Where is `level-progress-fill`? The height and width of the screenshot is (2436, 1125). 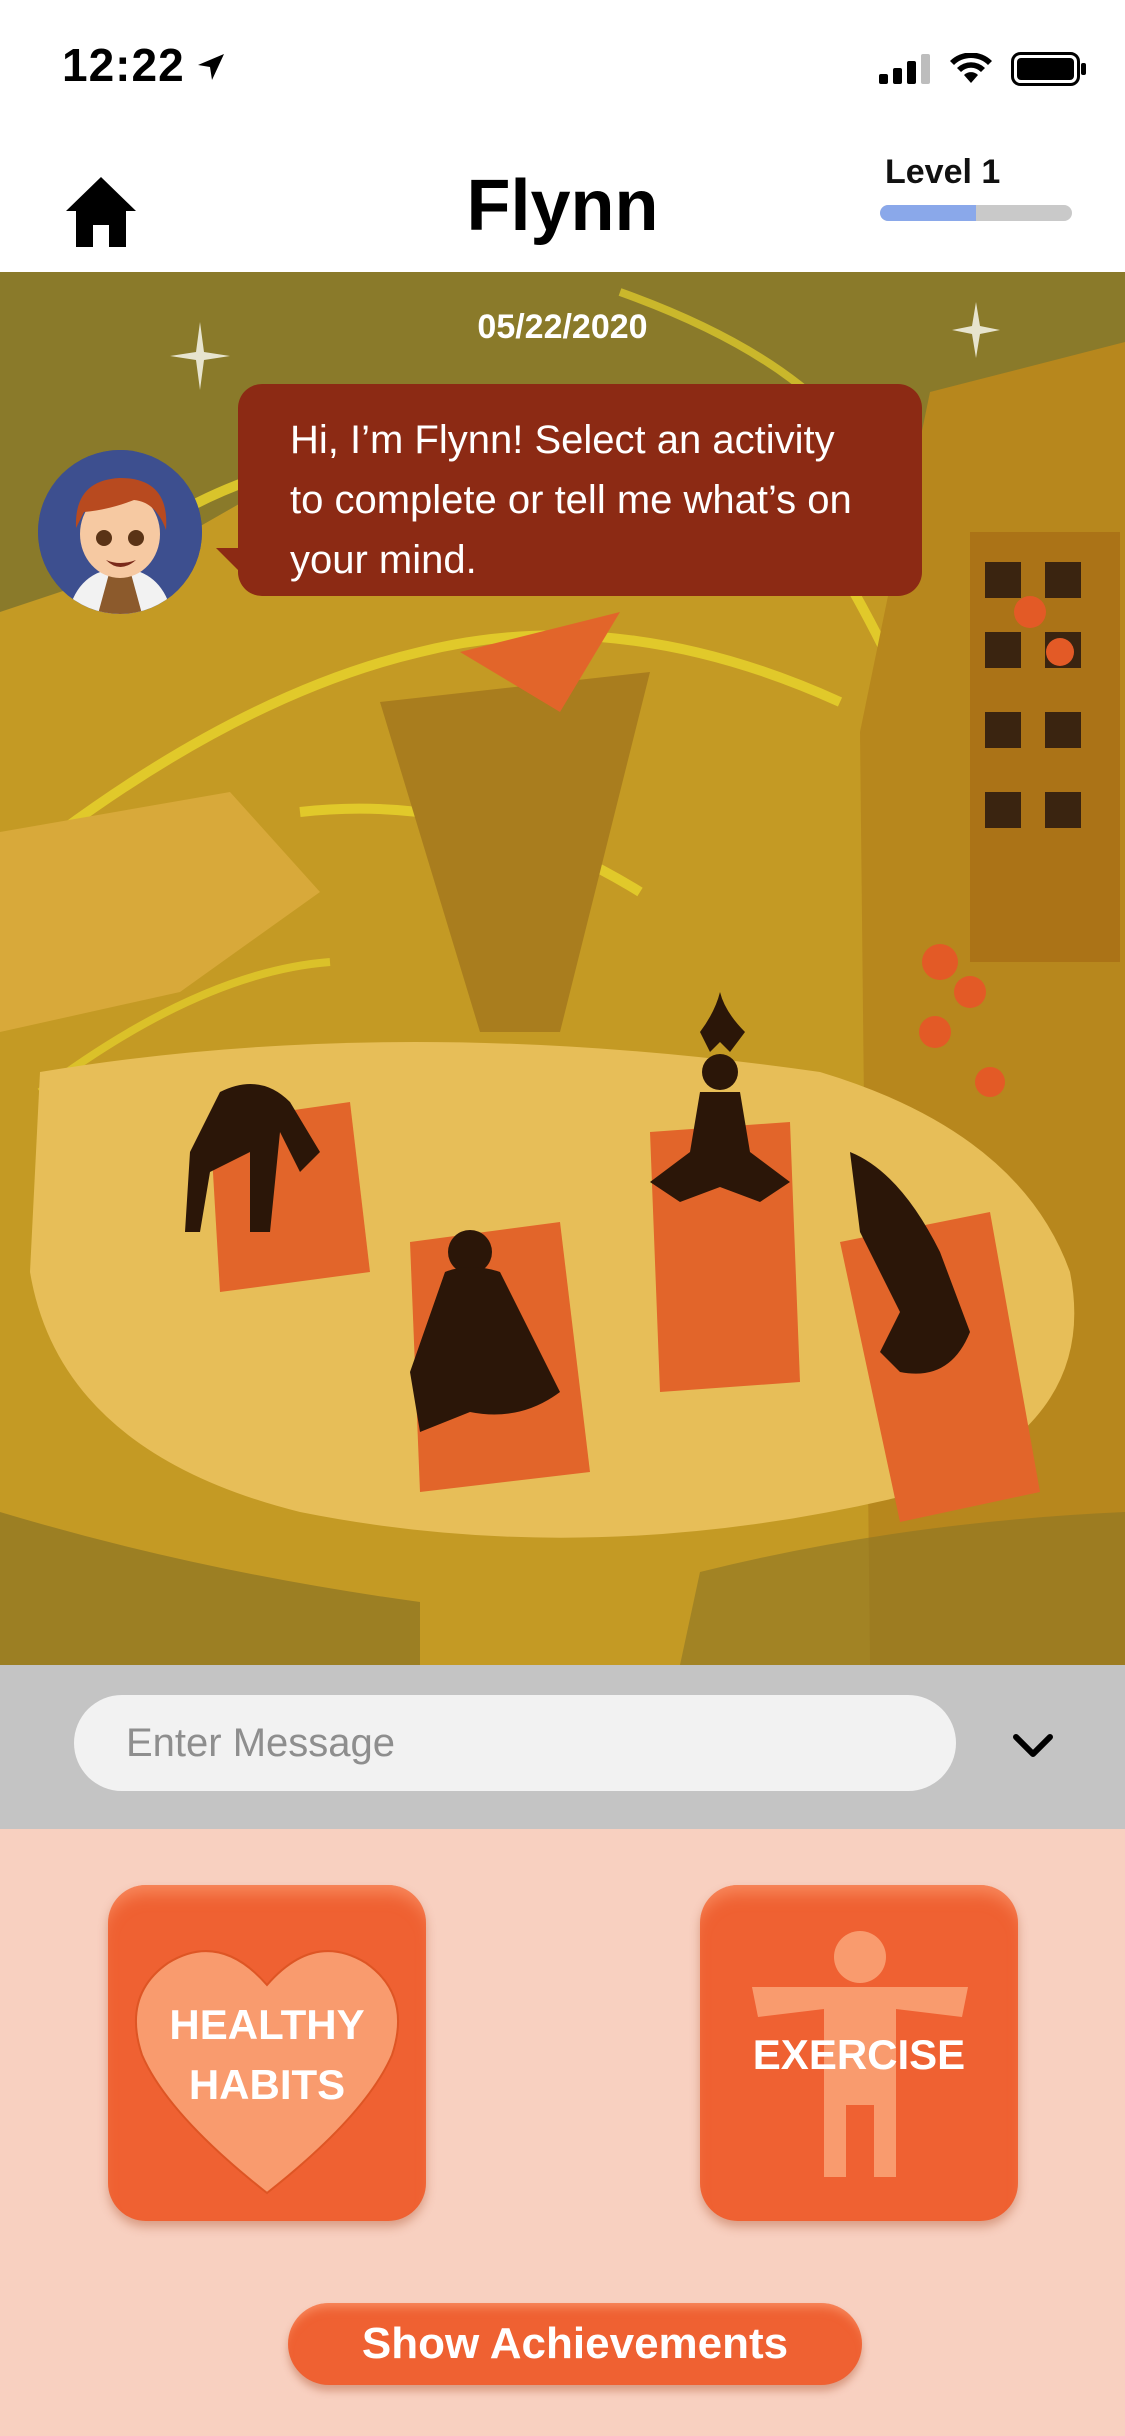 level-progress-fill is located at coordinates (928, 213).